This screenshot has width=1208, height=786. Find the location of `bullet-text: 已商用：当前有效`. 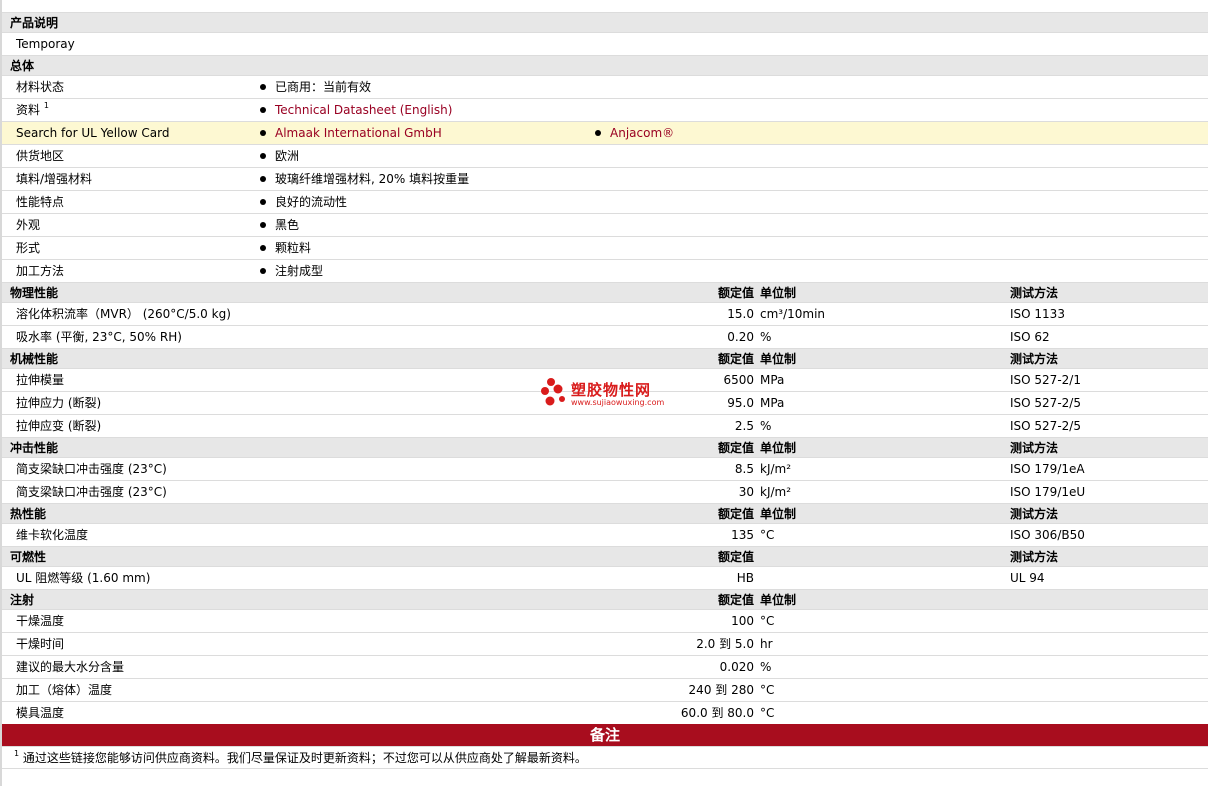

bullet-text: 已商用：当前有效 is located at coordinates (323, 87).